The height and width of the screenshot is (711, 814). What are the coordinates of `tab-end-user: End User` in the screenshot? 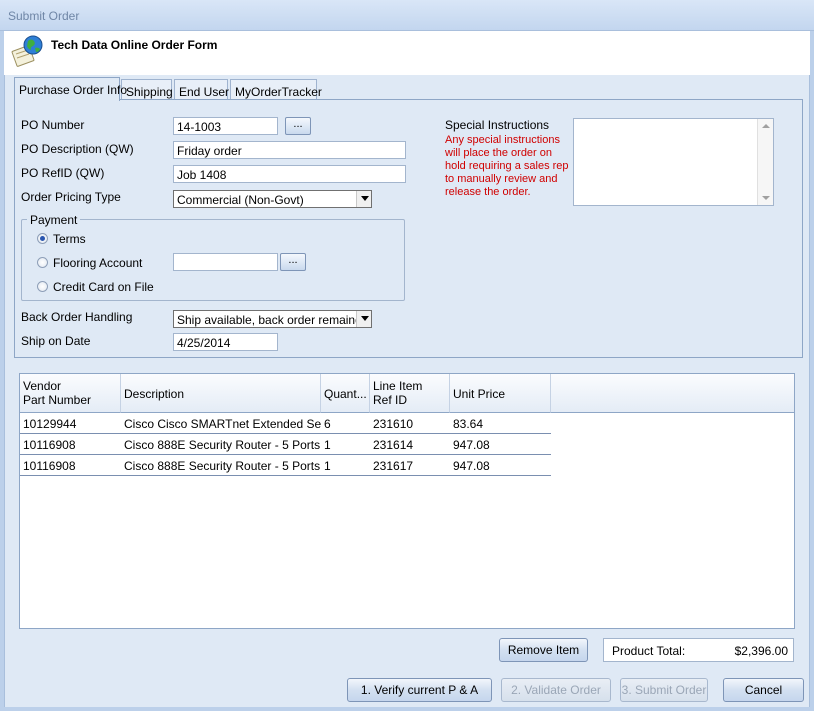 It's located at (202, 90).